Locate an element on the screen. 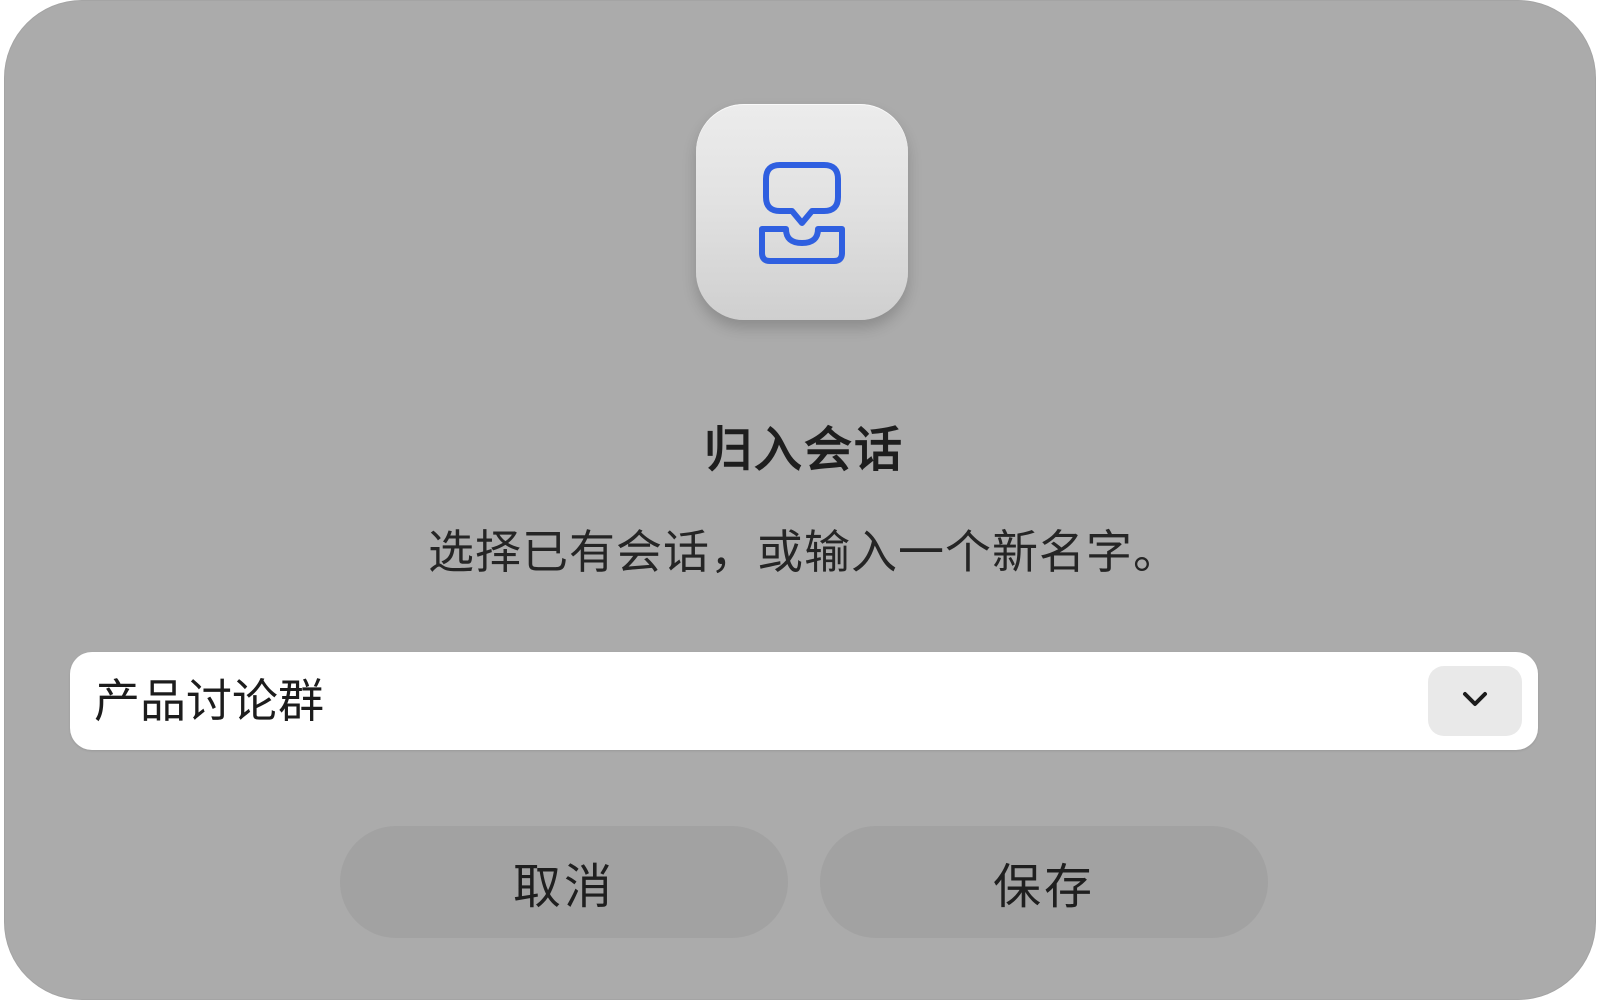 This screenshot has width=1600, height=1004. conversation-combo-box is located at coordinates (804, 701).